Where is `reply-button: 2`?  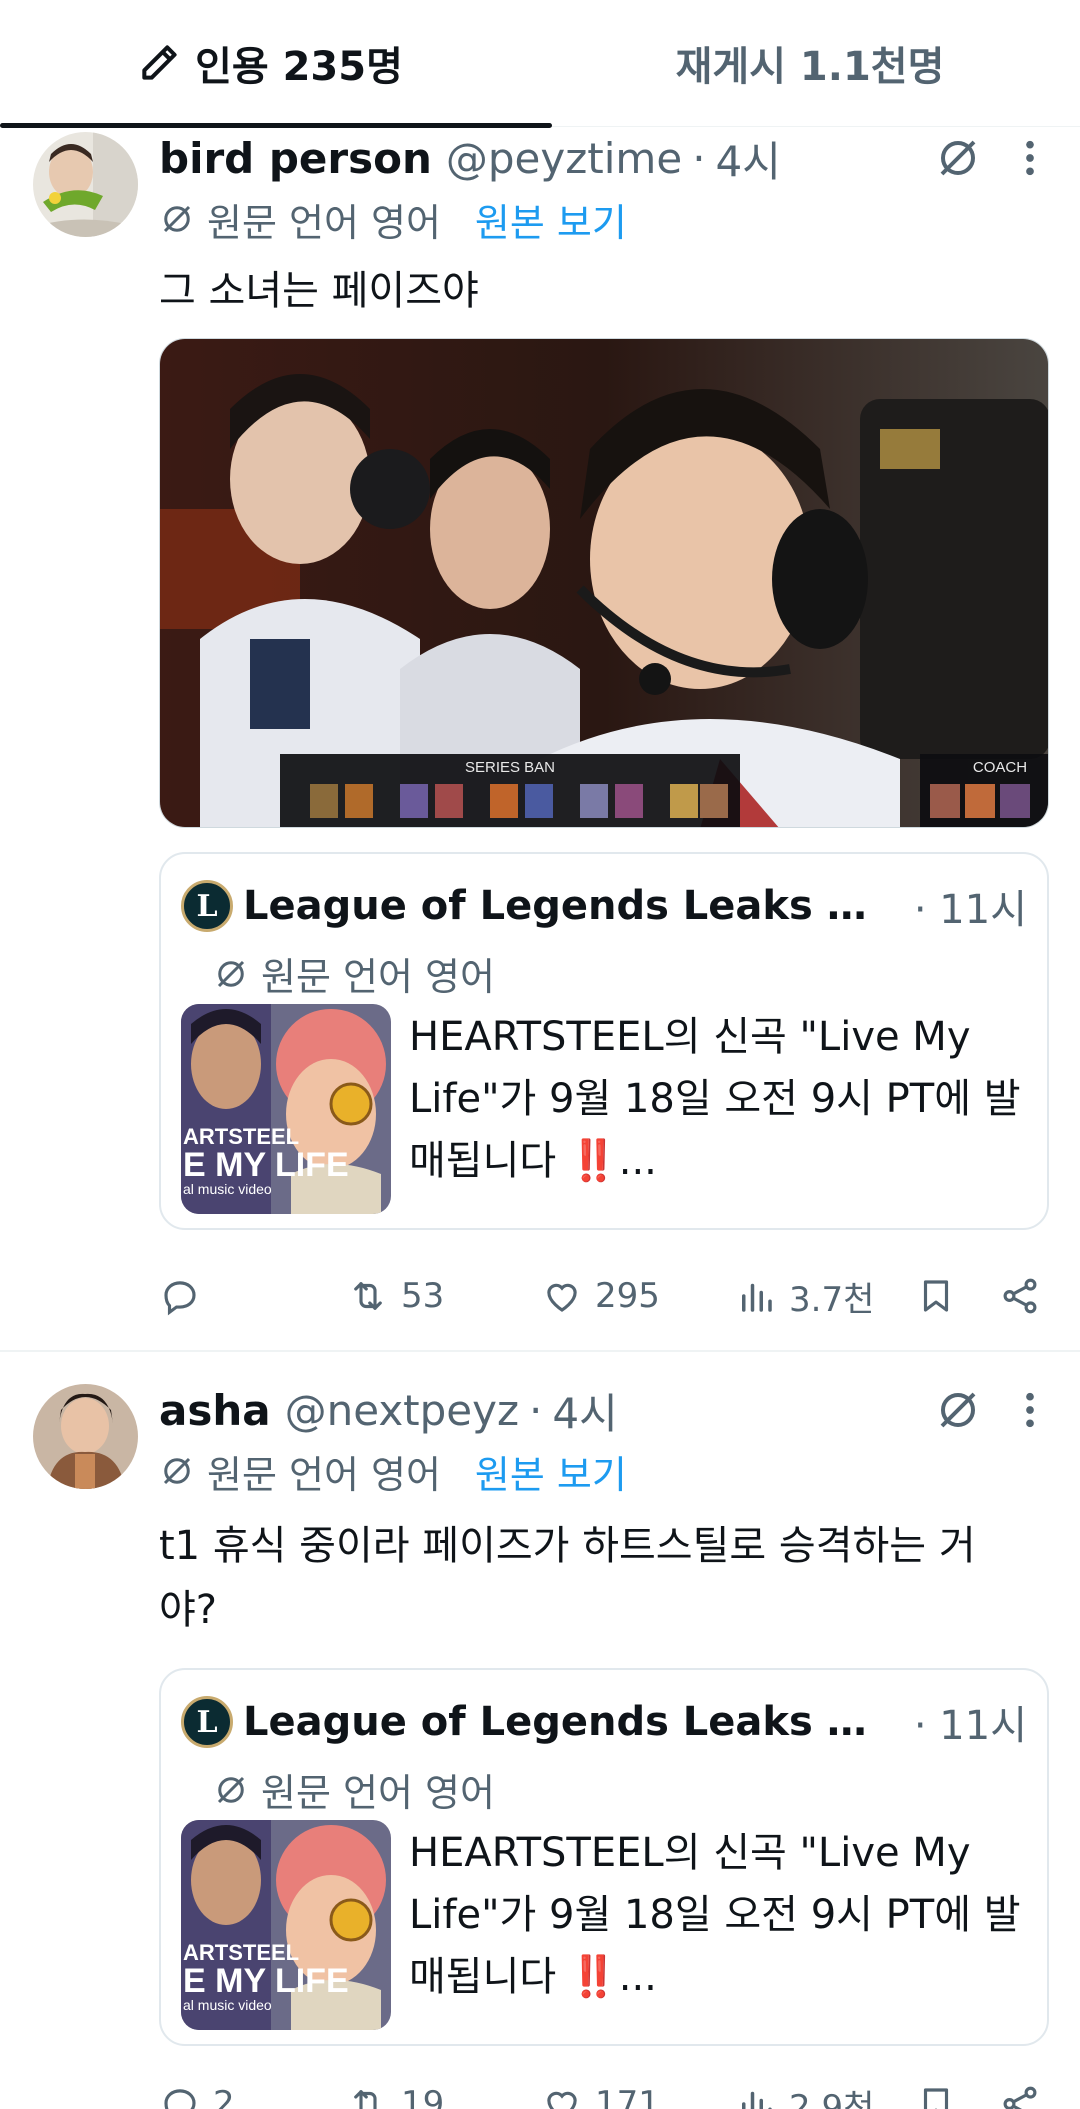 reply-button: 2 is located at coordinates (197, 2091).